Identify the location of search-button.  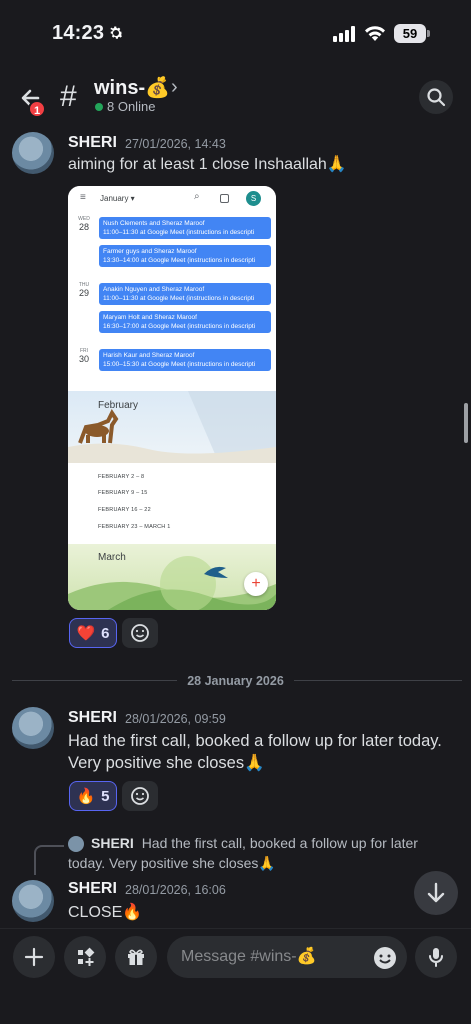
(436, 97).